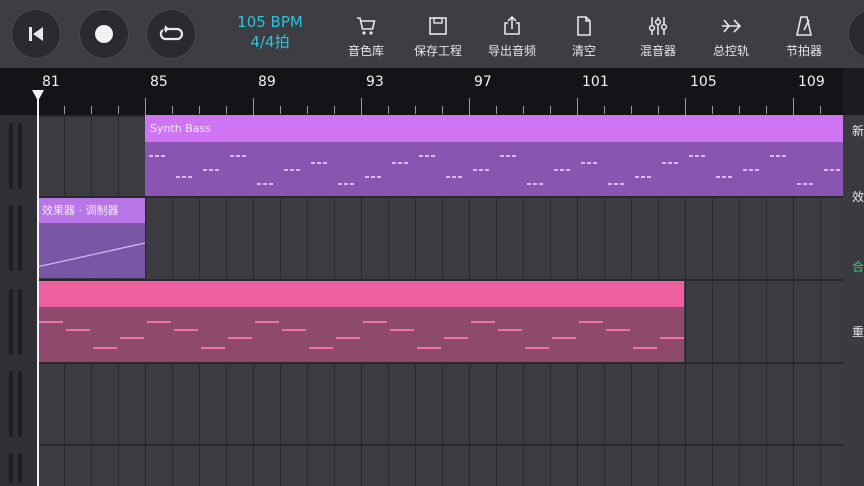 This screenshot has height=486, width=864. I want to click on ruler-corner, so click(853, 91).